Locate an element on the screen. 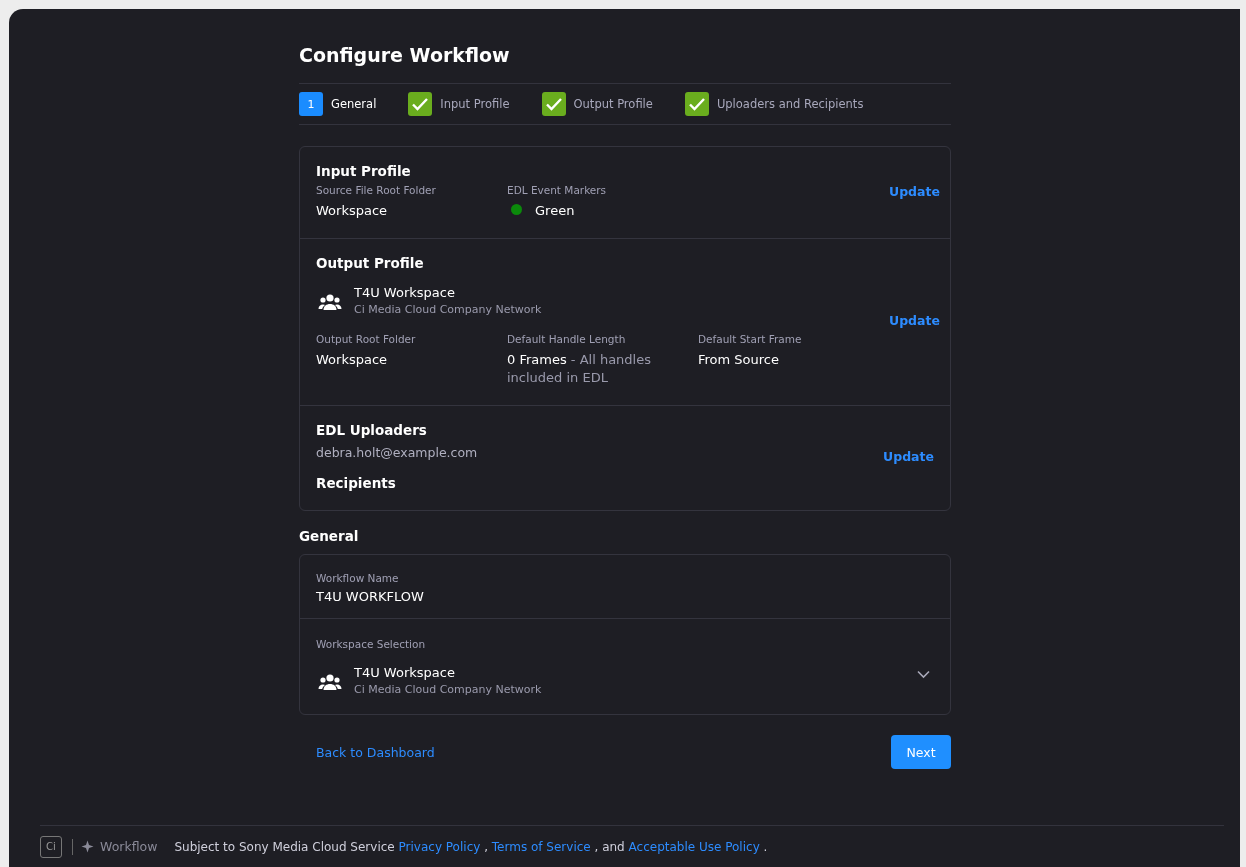 The width and height of the screenshot is (1246, 867). field-value: 0 Frames - All handles included in EDL is located at coordinates (579, 369).